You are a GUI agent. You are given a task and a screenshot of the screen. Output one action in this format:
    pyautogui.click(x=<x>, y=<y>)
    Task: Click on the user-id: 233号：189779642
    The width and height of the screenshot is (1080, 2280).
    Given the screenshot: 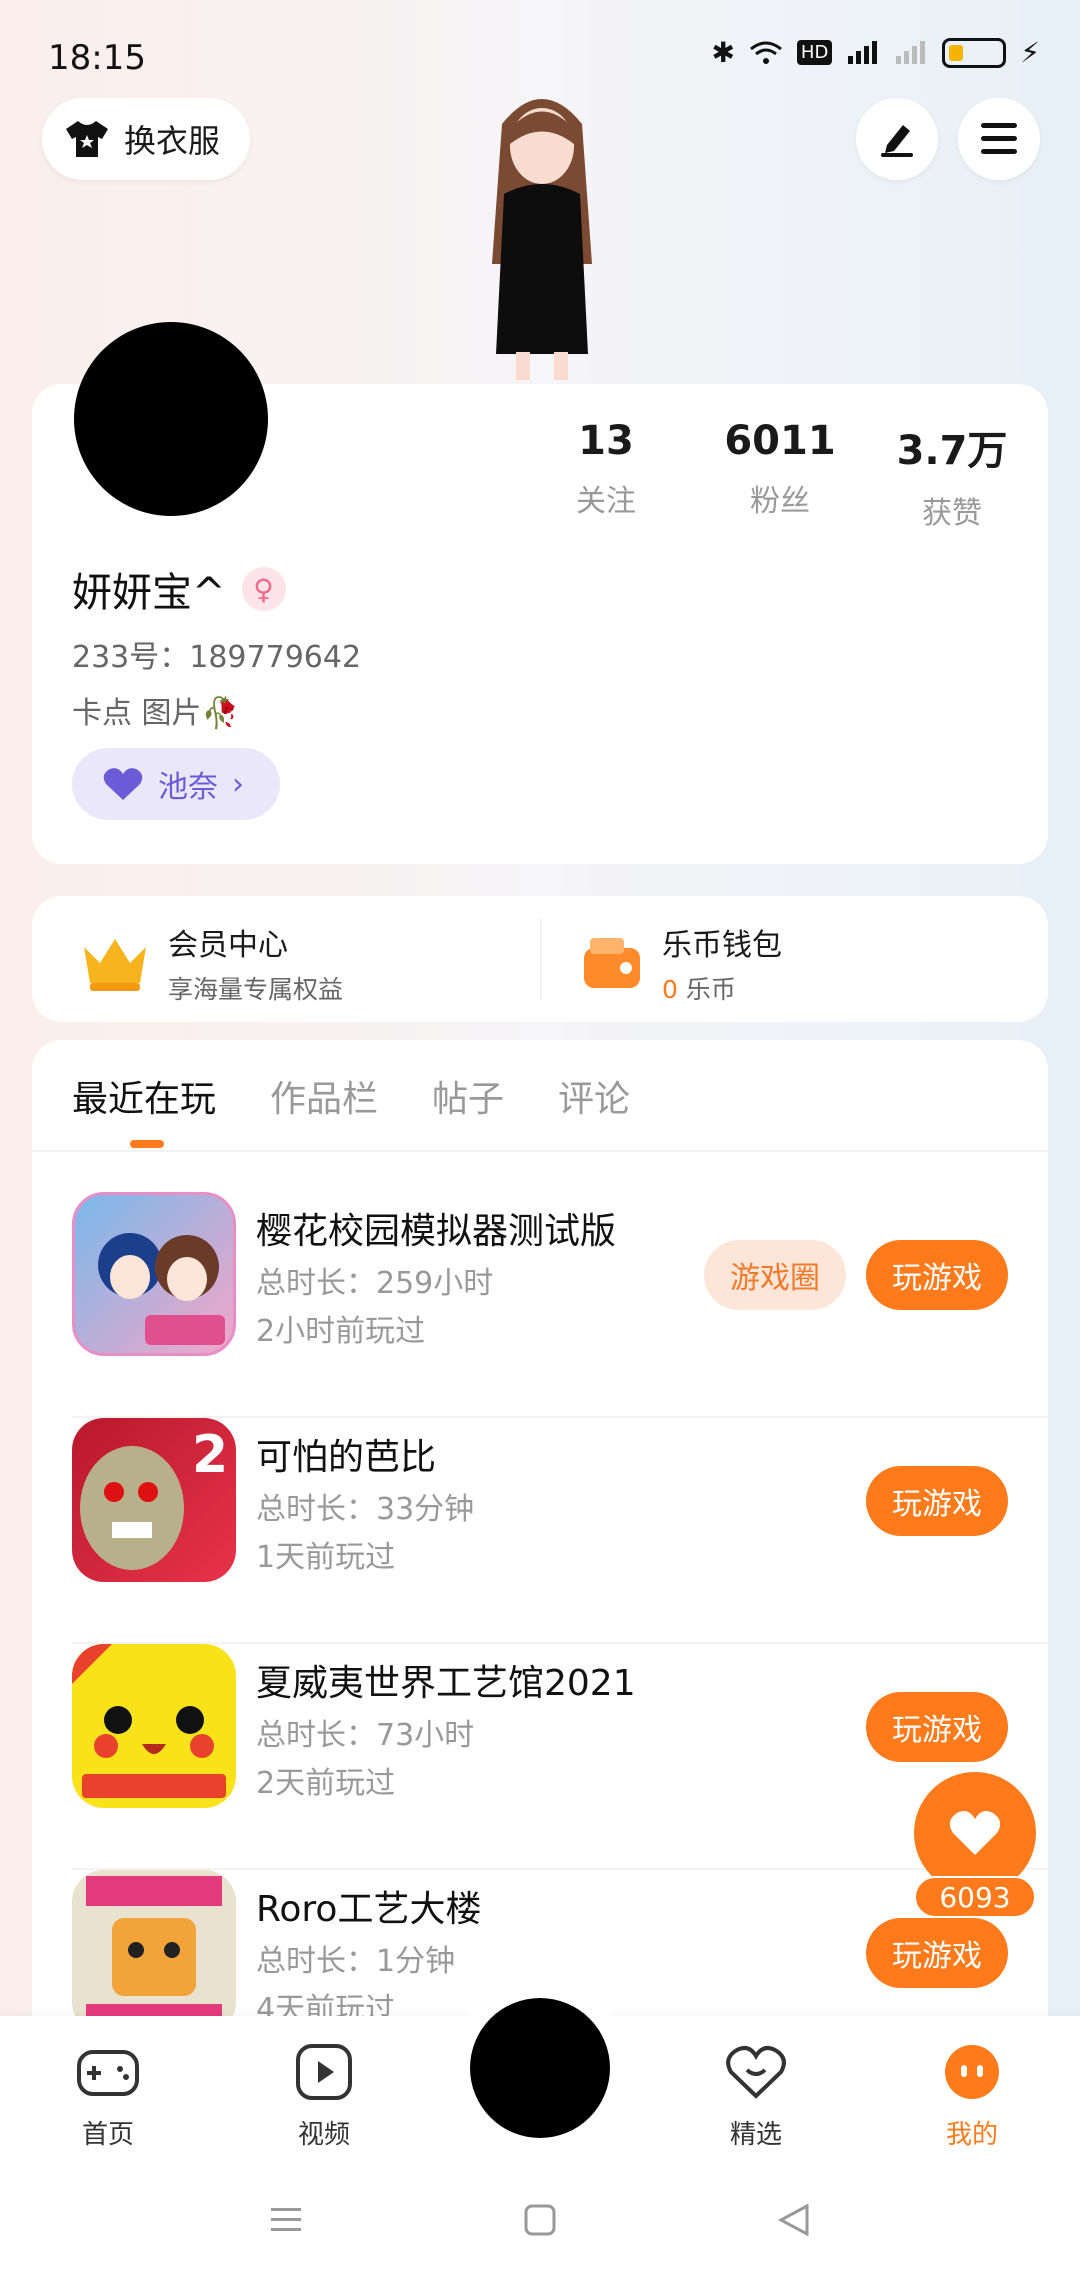 What is the action you would take?
    pyautogui.click(x=217, y=657)
    